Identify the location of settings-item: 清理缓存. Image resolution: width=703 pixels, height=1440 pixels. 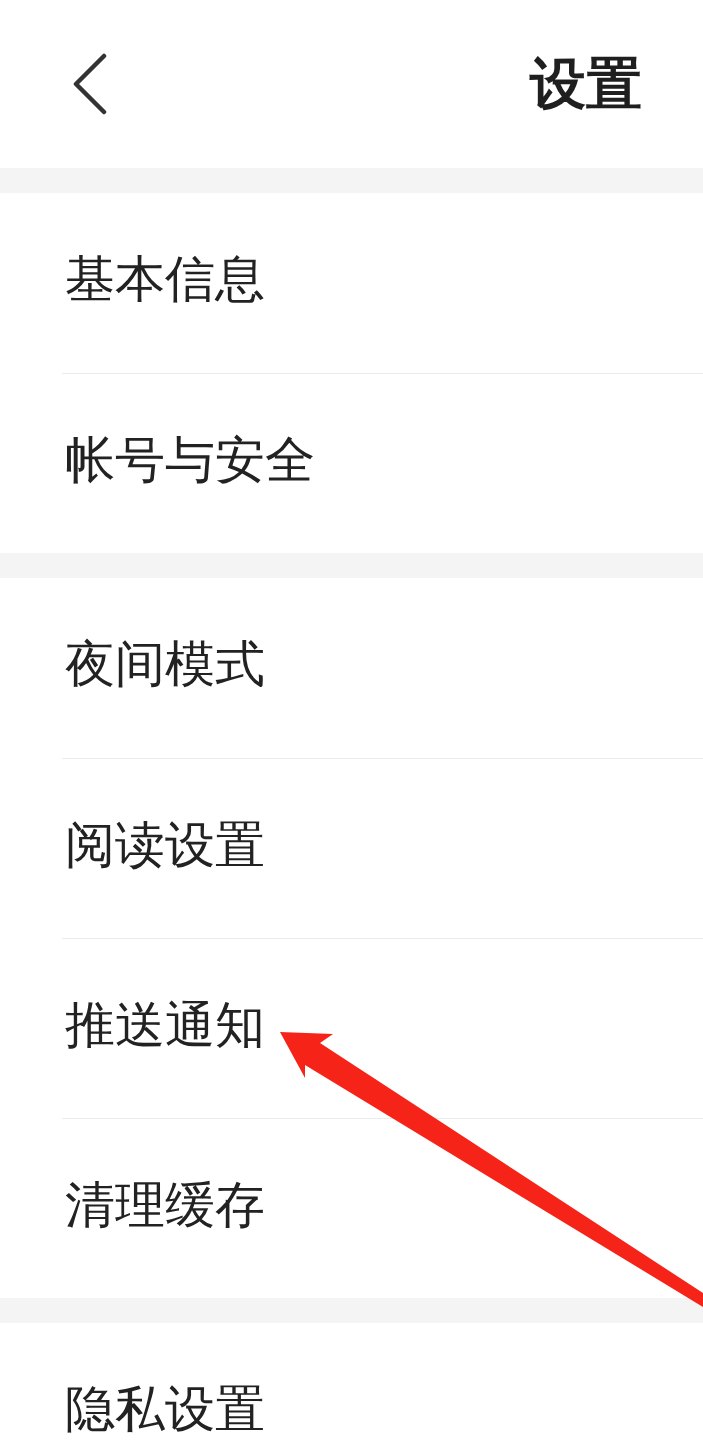
(165, 1205).